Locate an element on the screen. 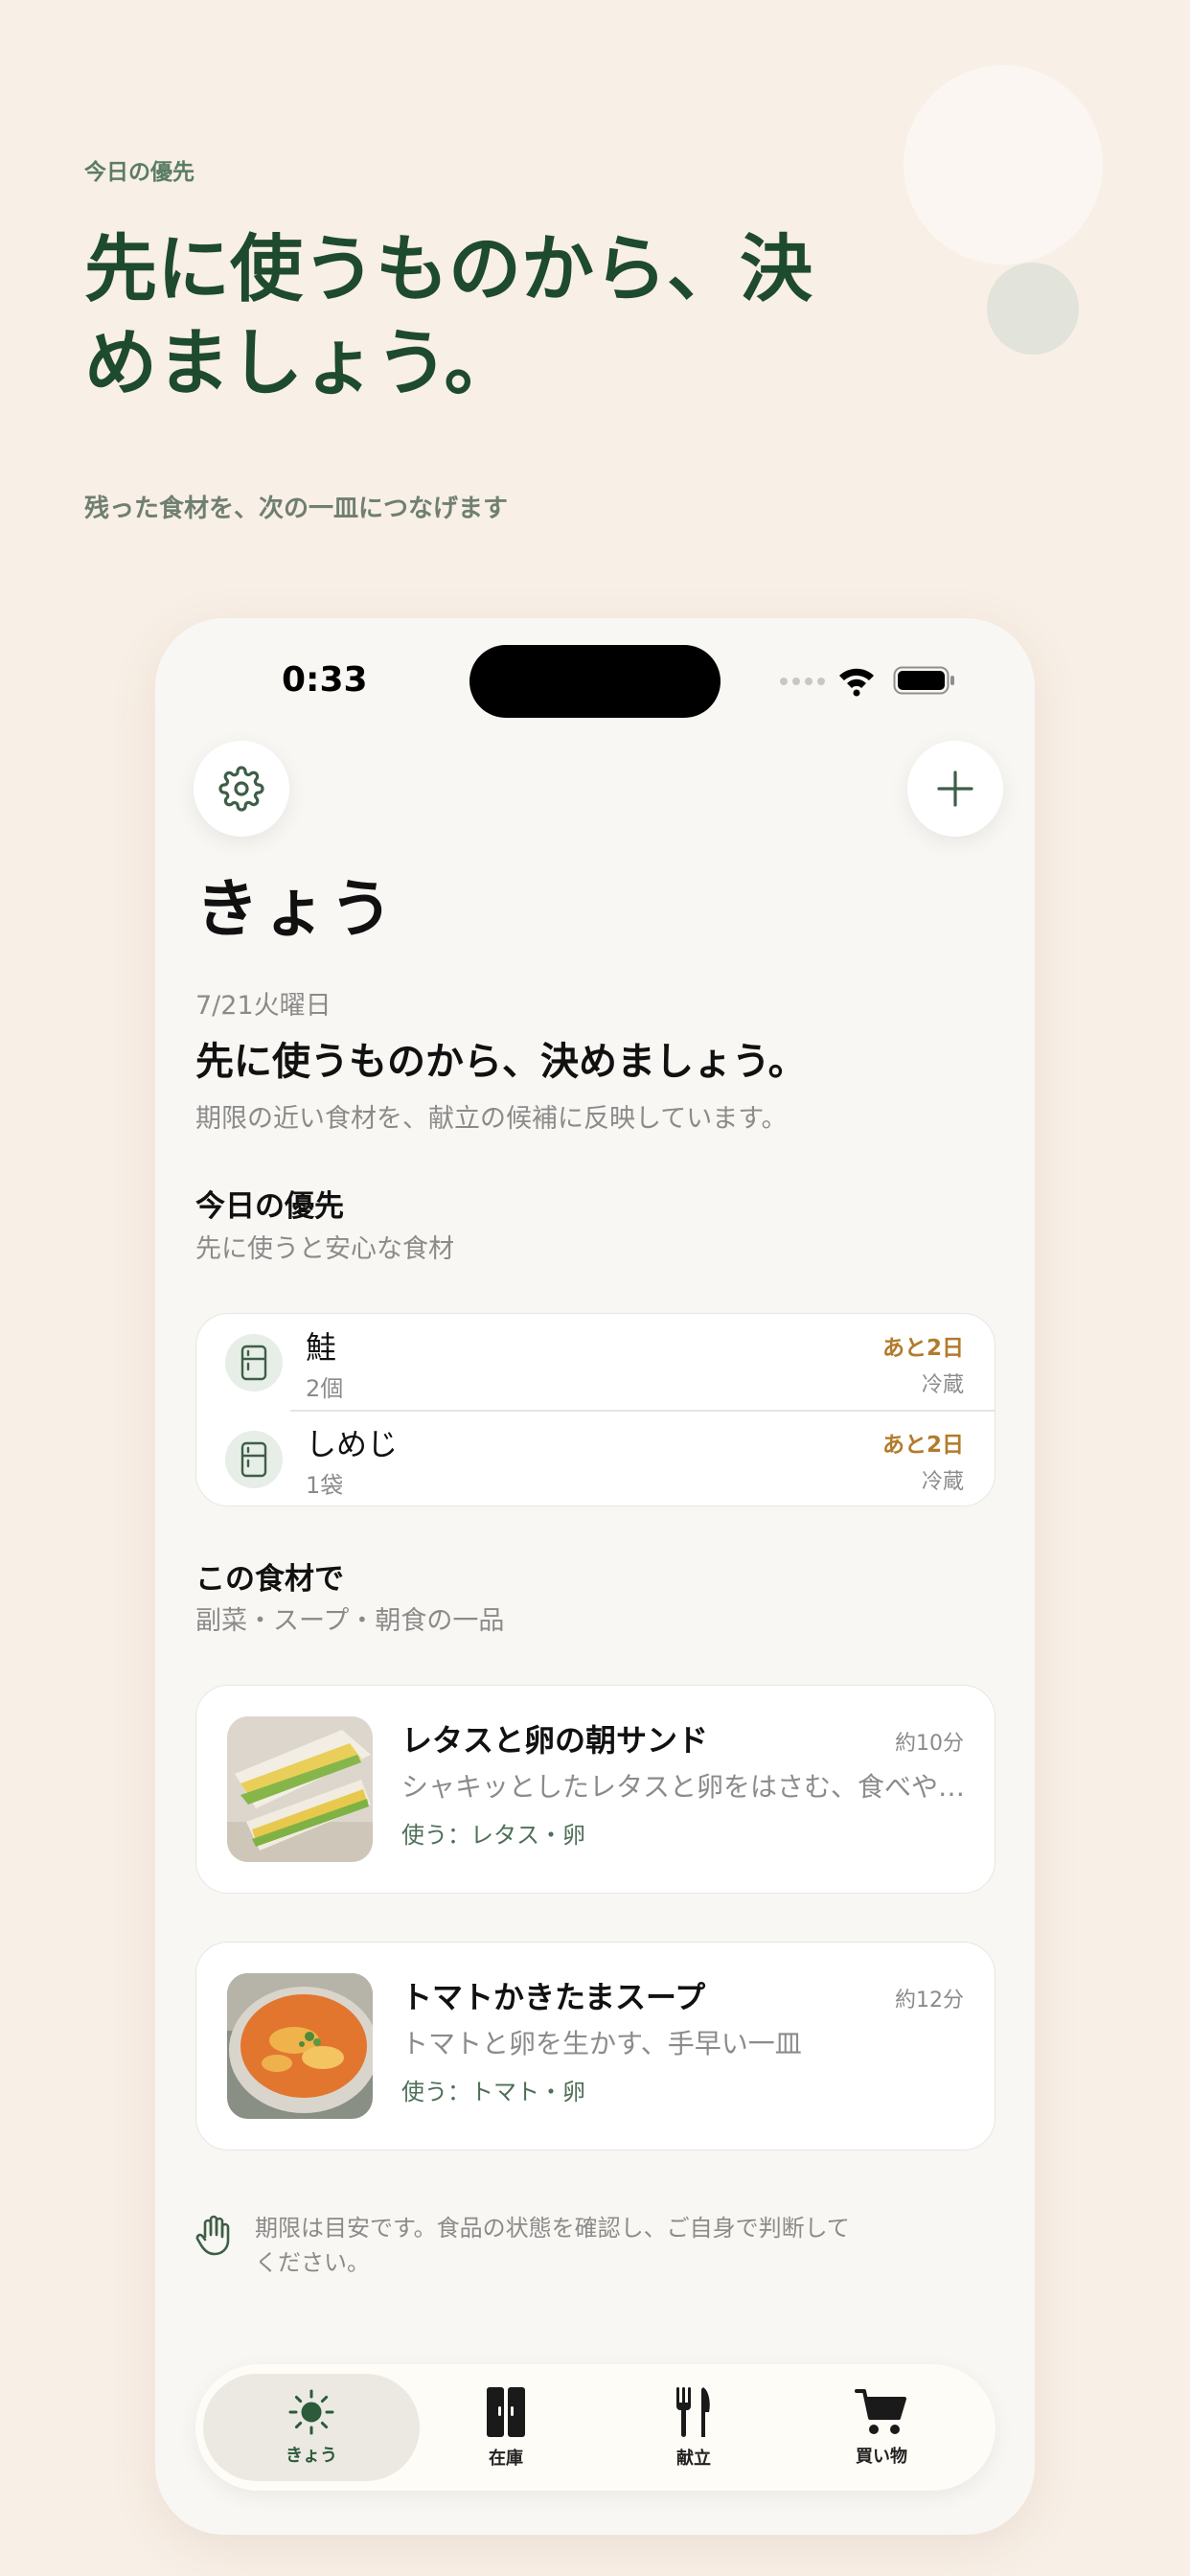  battery-icon is located at coordinates (924, 680).